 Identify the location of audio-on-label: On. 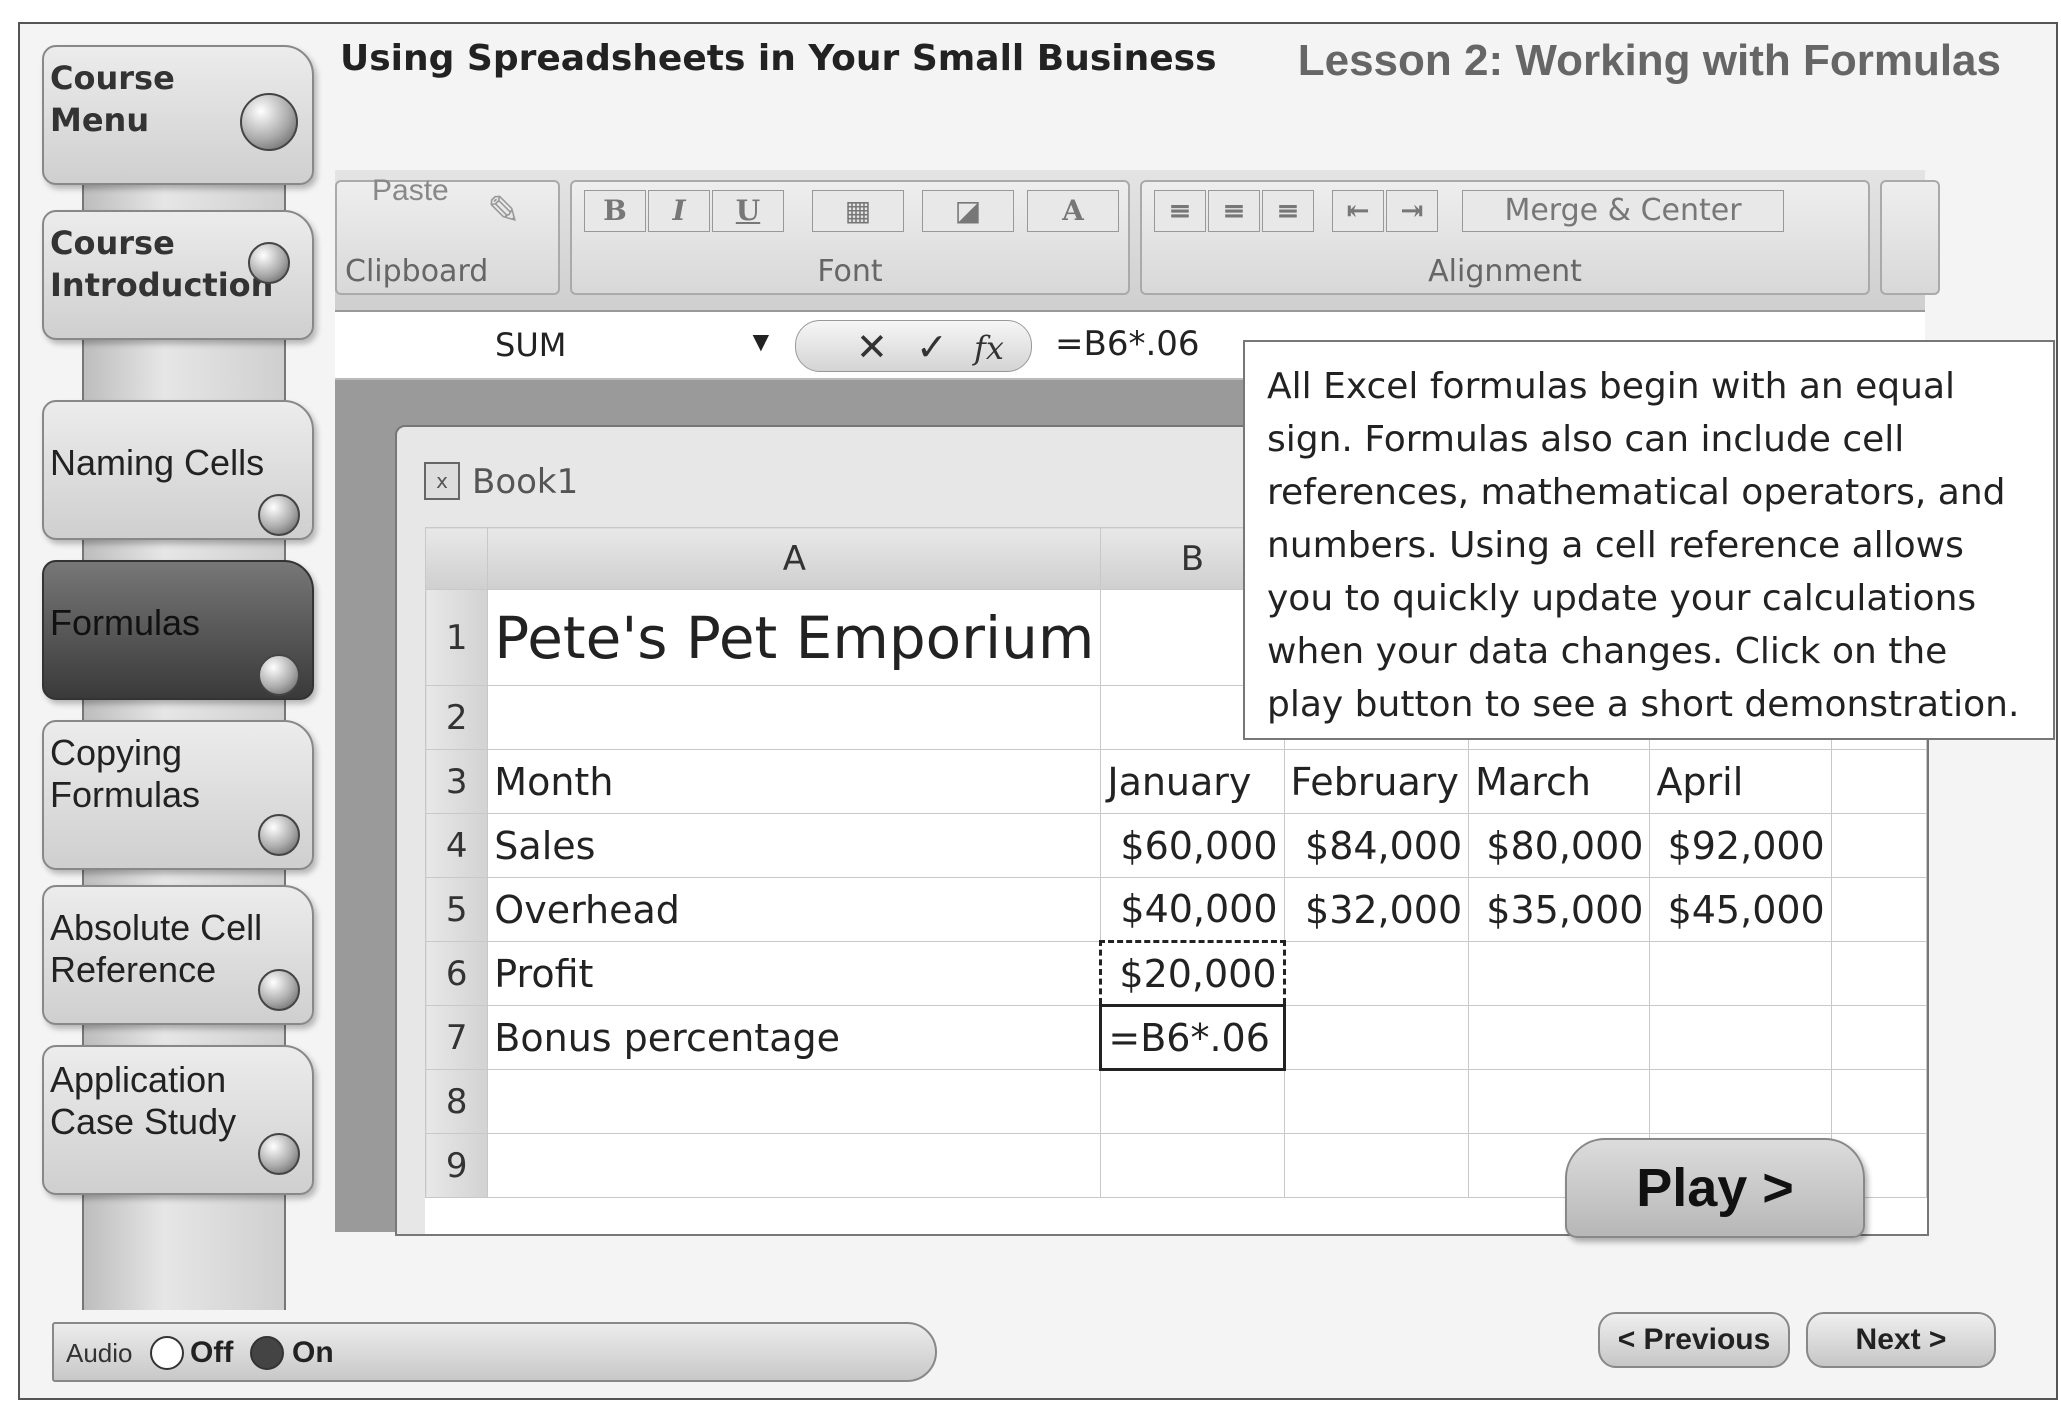
(313, 1353).